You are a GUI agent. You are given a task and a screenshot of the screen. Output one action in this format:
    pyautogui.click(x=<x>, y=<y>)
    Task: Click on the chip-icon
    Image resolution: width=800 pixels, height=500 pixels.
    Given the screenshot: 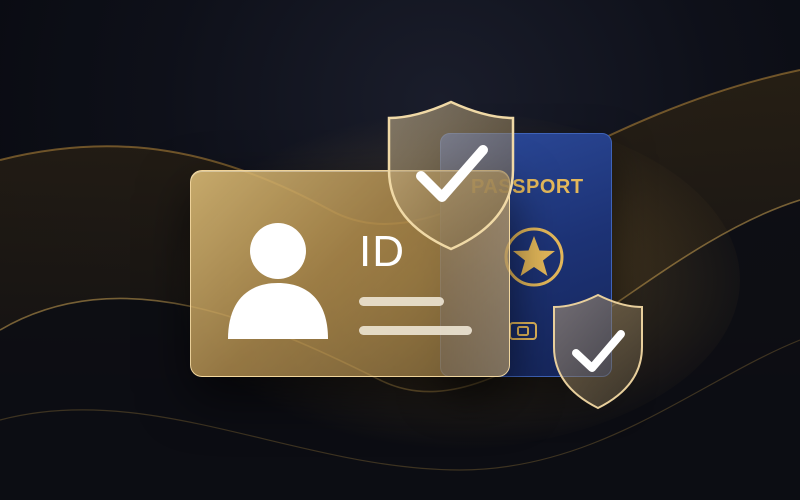 What is the action you would take?
    pyautogui.click(x=523, y=331)
    